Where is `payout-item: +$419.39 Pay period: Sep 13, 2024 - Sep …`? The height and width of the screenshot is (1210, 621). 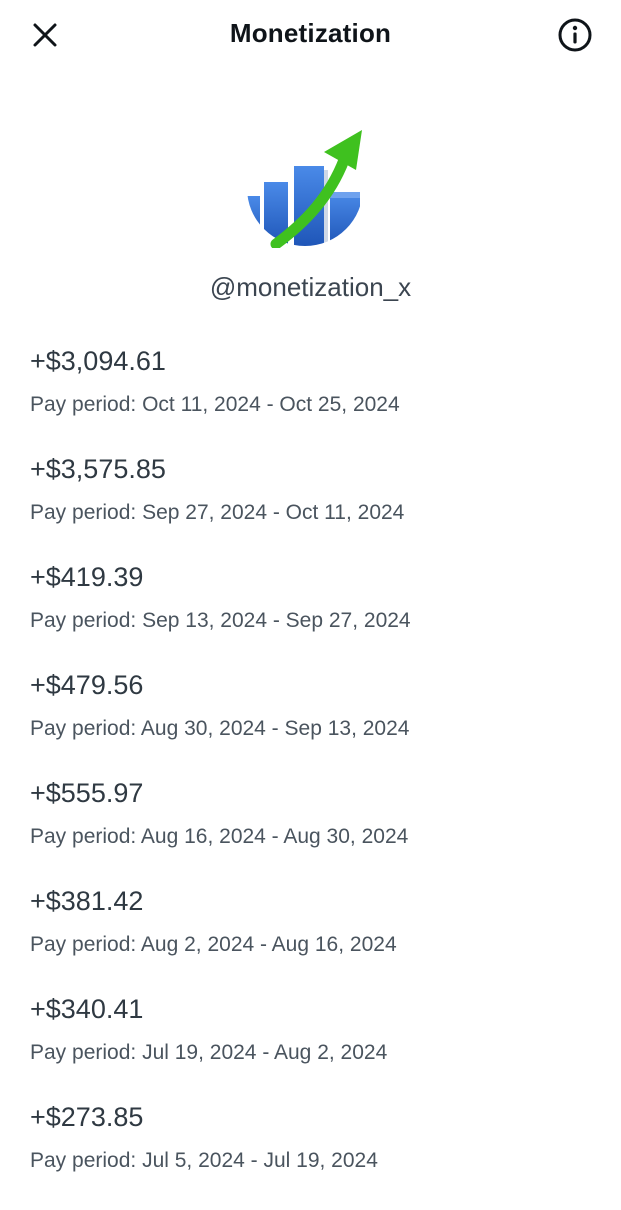 payout-item: +$419.39 Pay period: Sep 13, 2024 - Sep … is located at coordinates (315, 616).